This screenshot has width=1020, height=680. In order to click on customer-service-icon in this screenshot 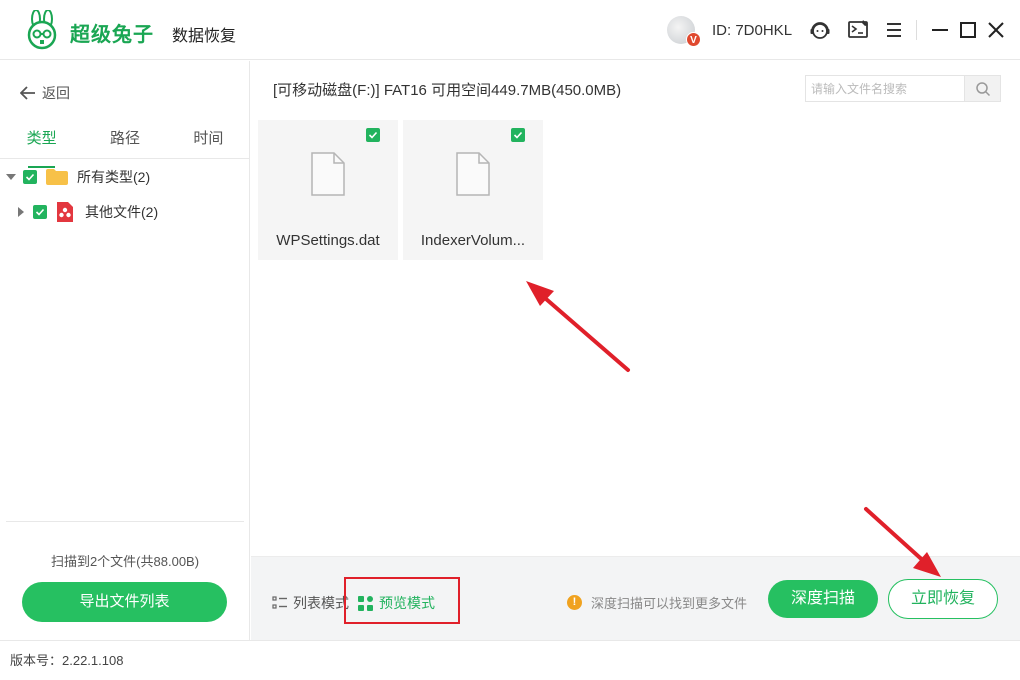, I will do `click(820, 30)`.